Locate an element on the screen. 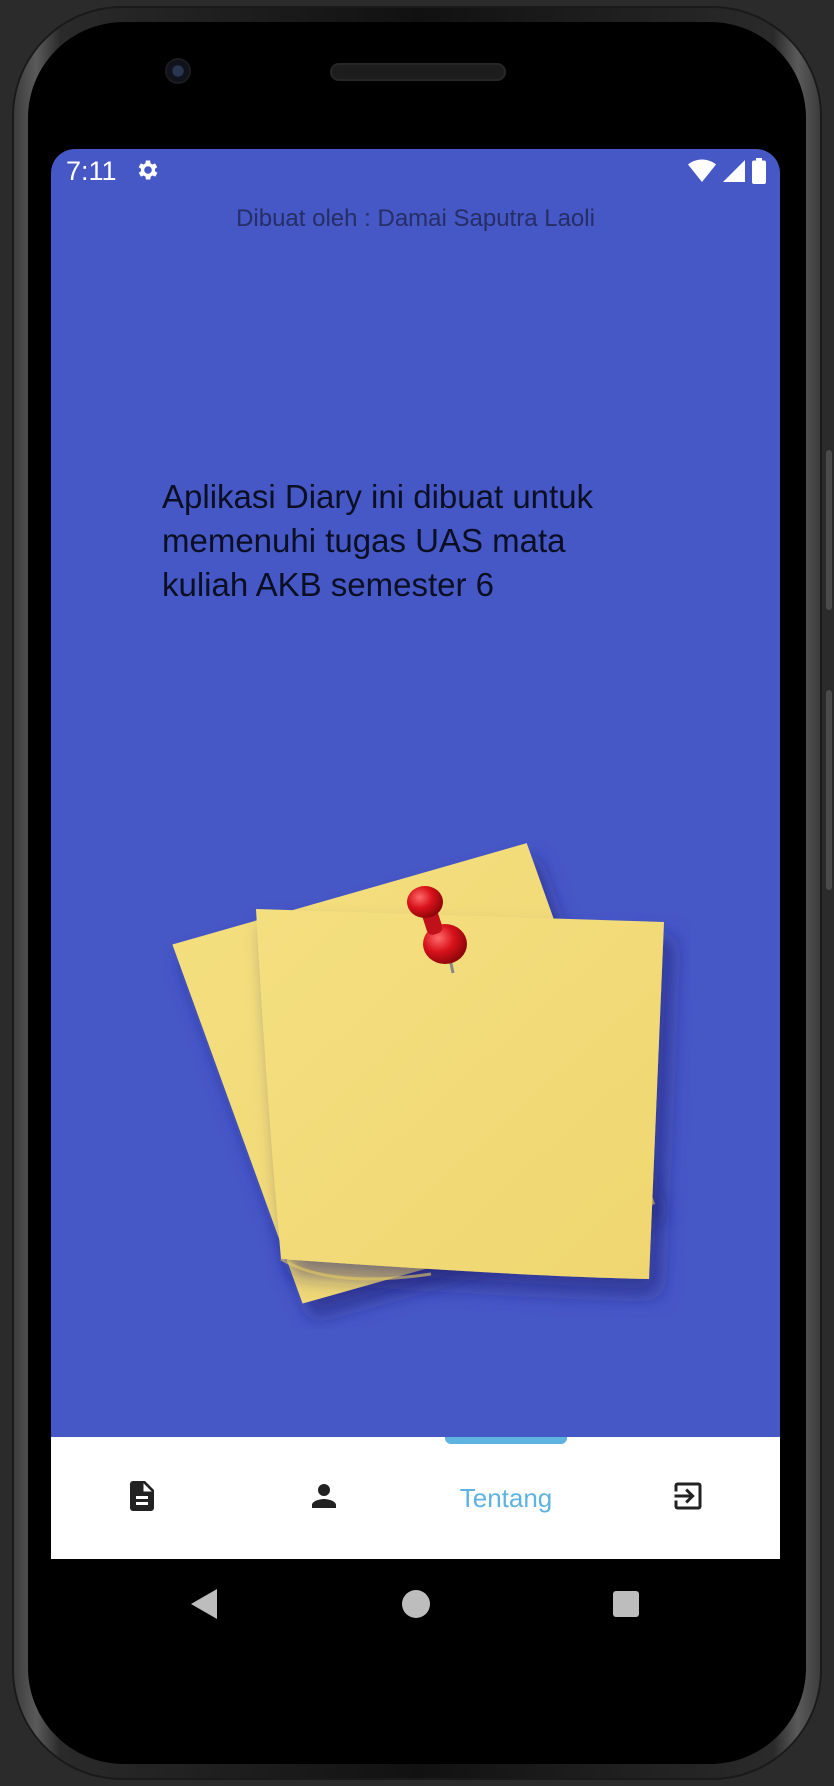 Image resolution: width=834 pixels, height=1786 pixels. tab-tentang: Tentang is located at coordinates (506, 1498).